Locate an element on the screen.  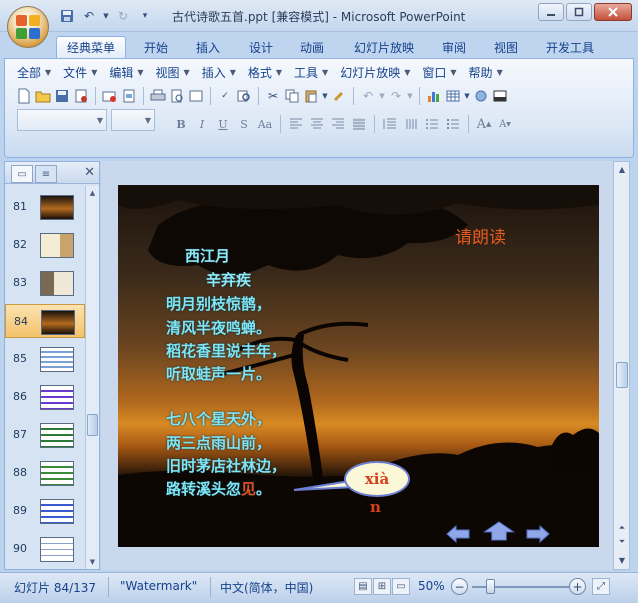
print-icon is located at coordinates (158, 96).